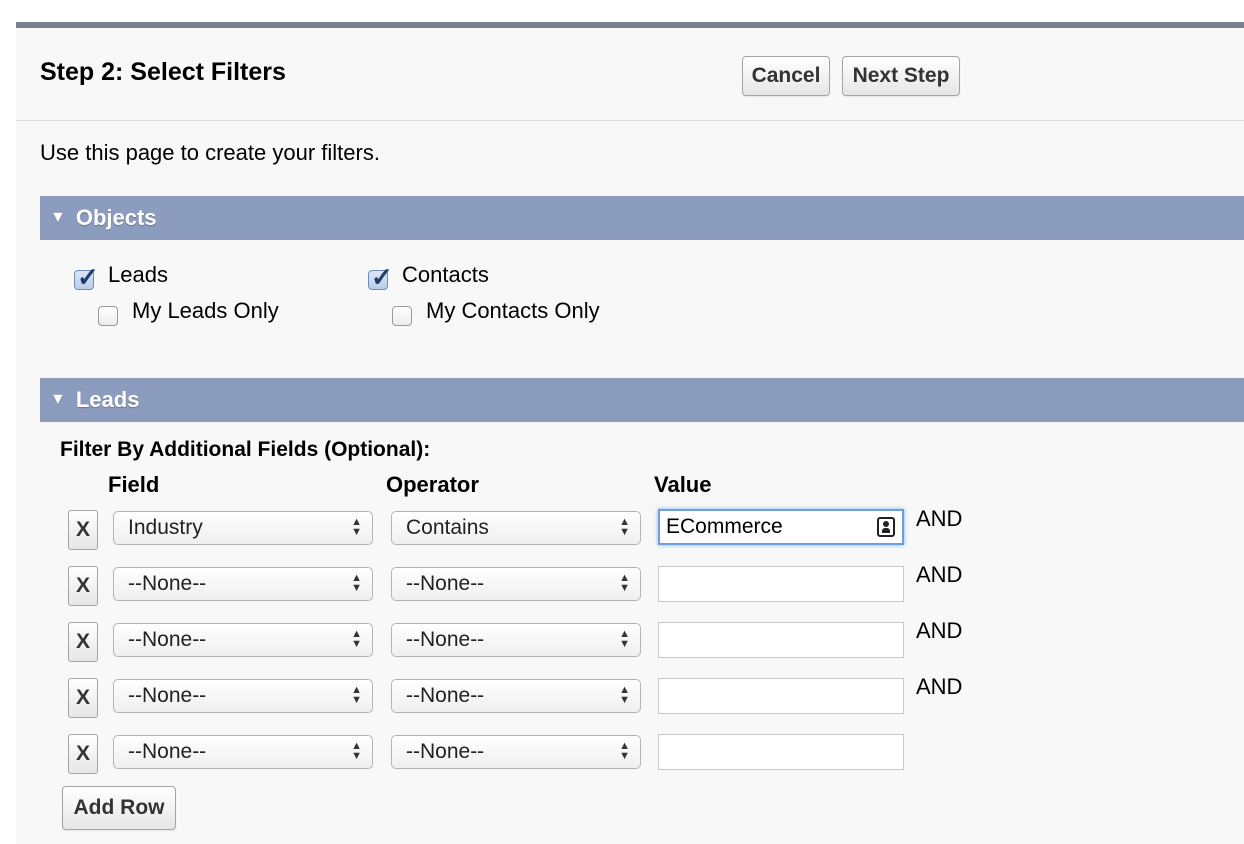 The height and width of the screenshot is (844, 1244). I want to click on value-column-header: Value, so click(682, 485).